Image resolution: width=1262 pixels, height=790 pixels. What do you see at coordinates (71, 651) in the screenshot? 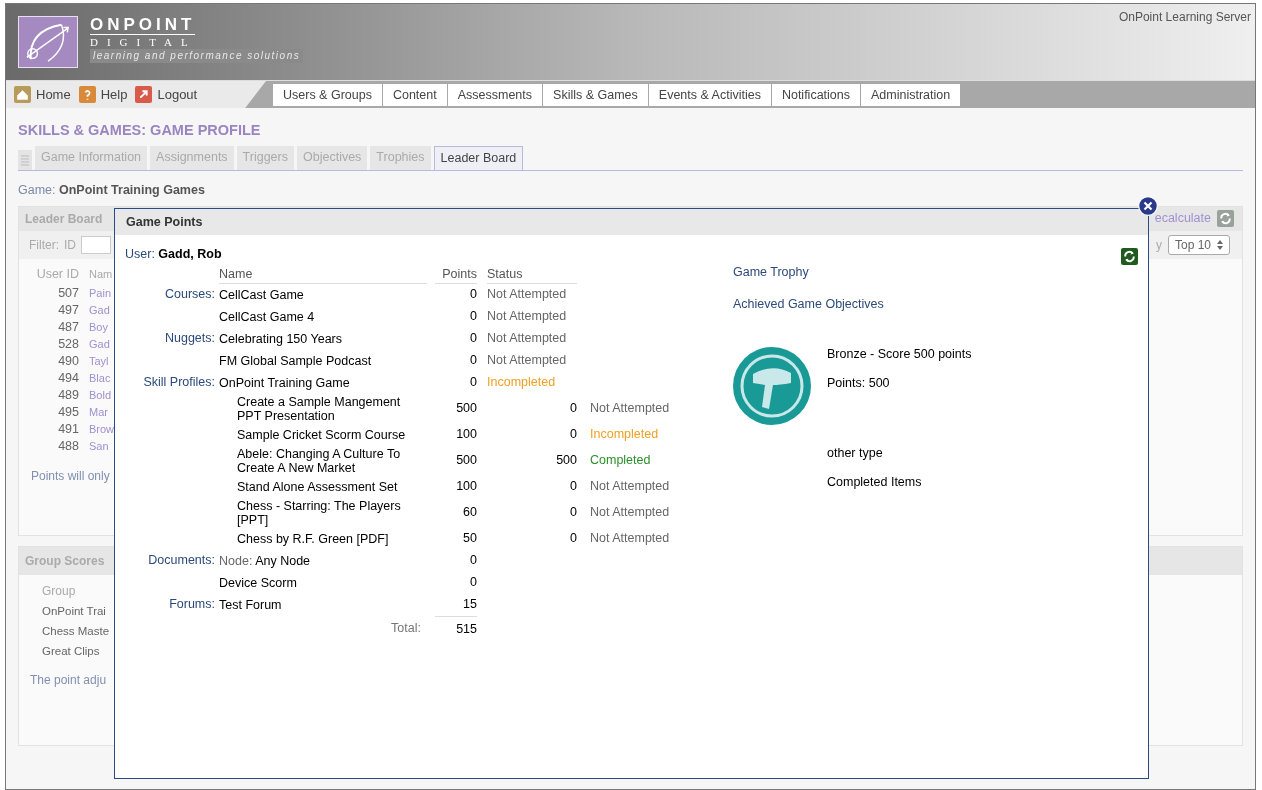
I see `group-name: Great Clips` at bounding box center [71, 651].